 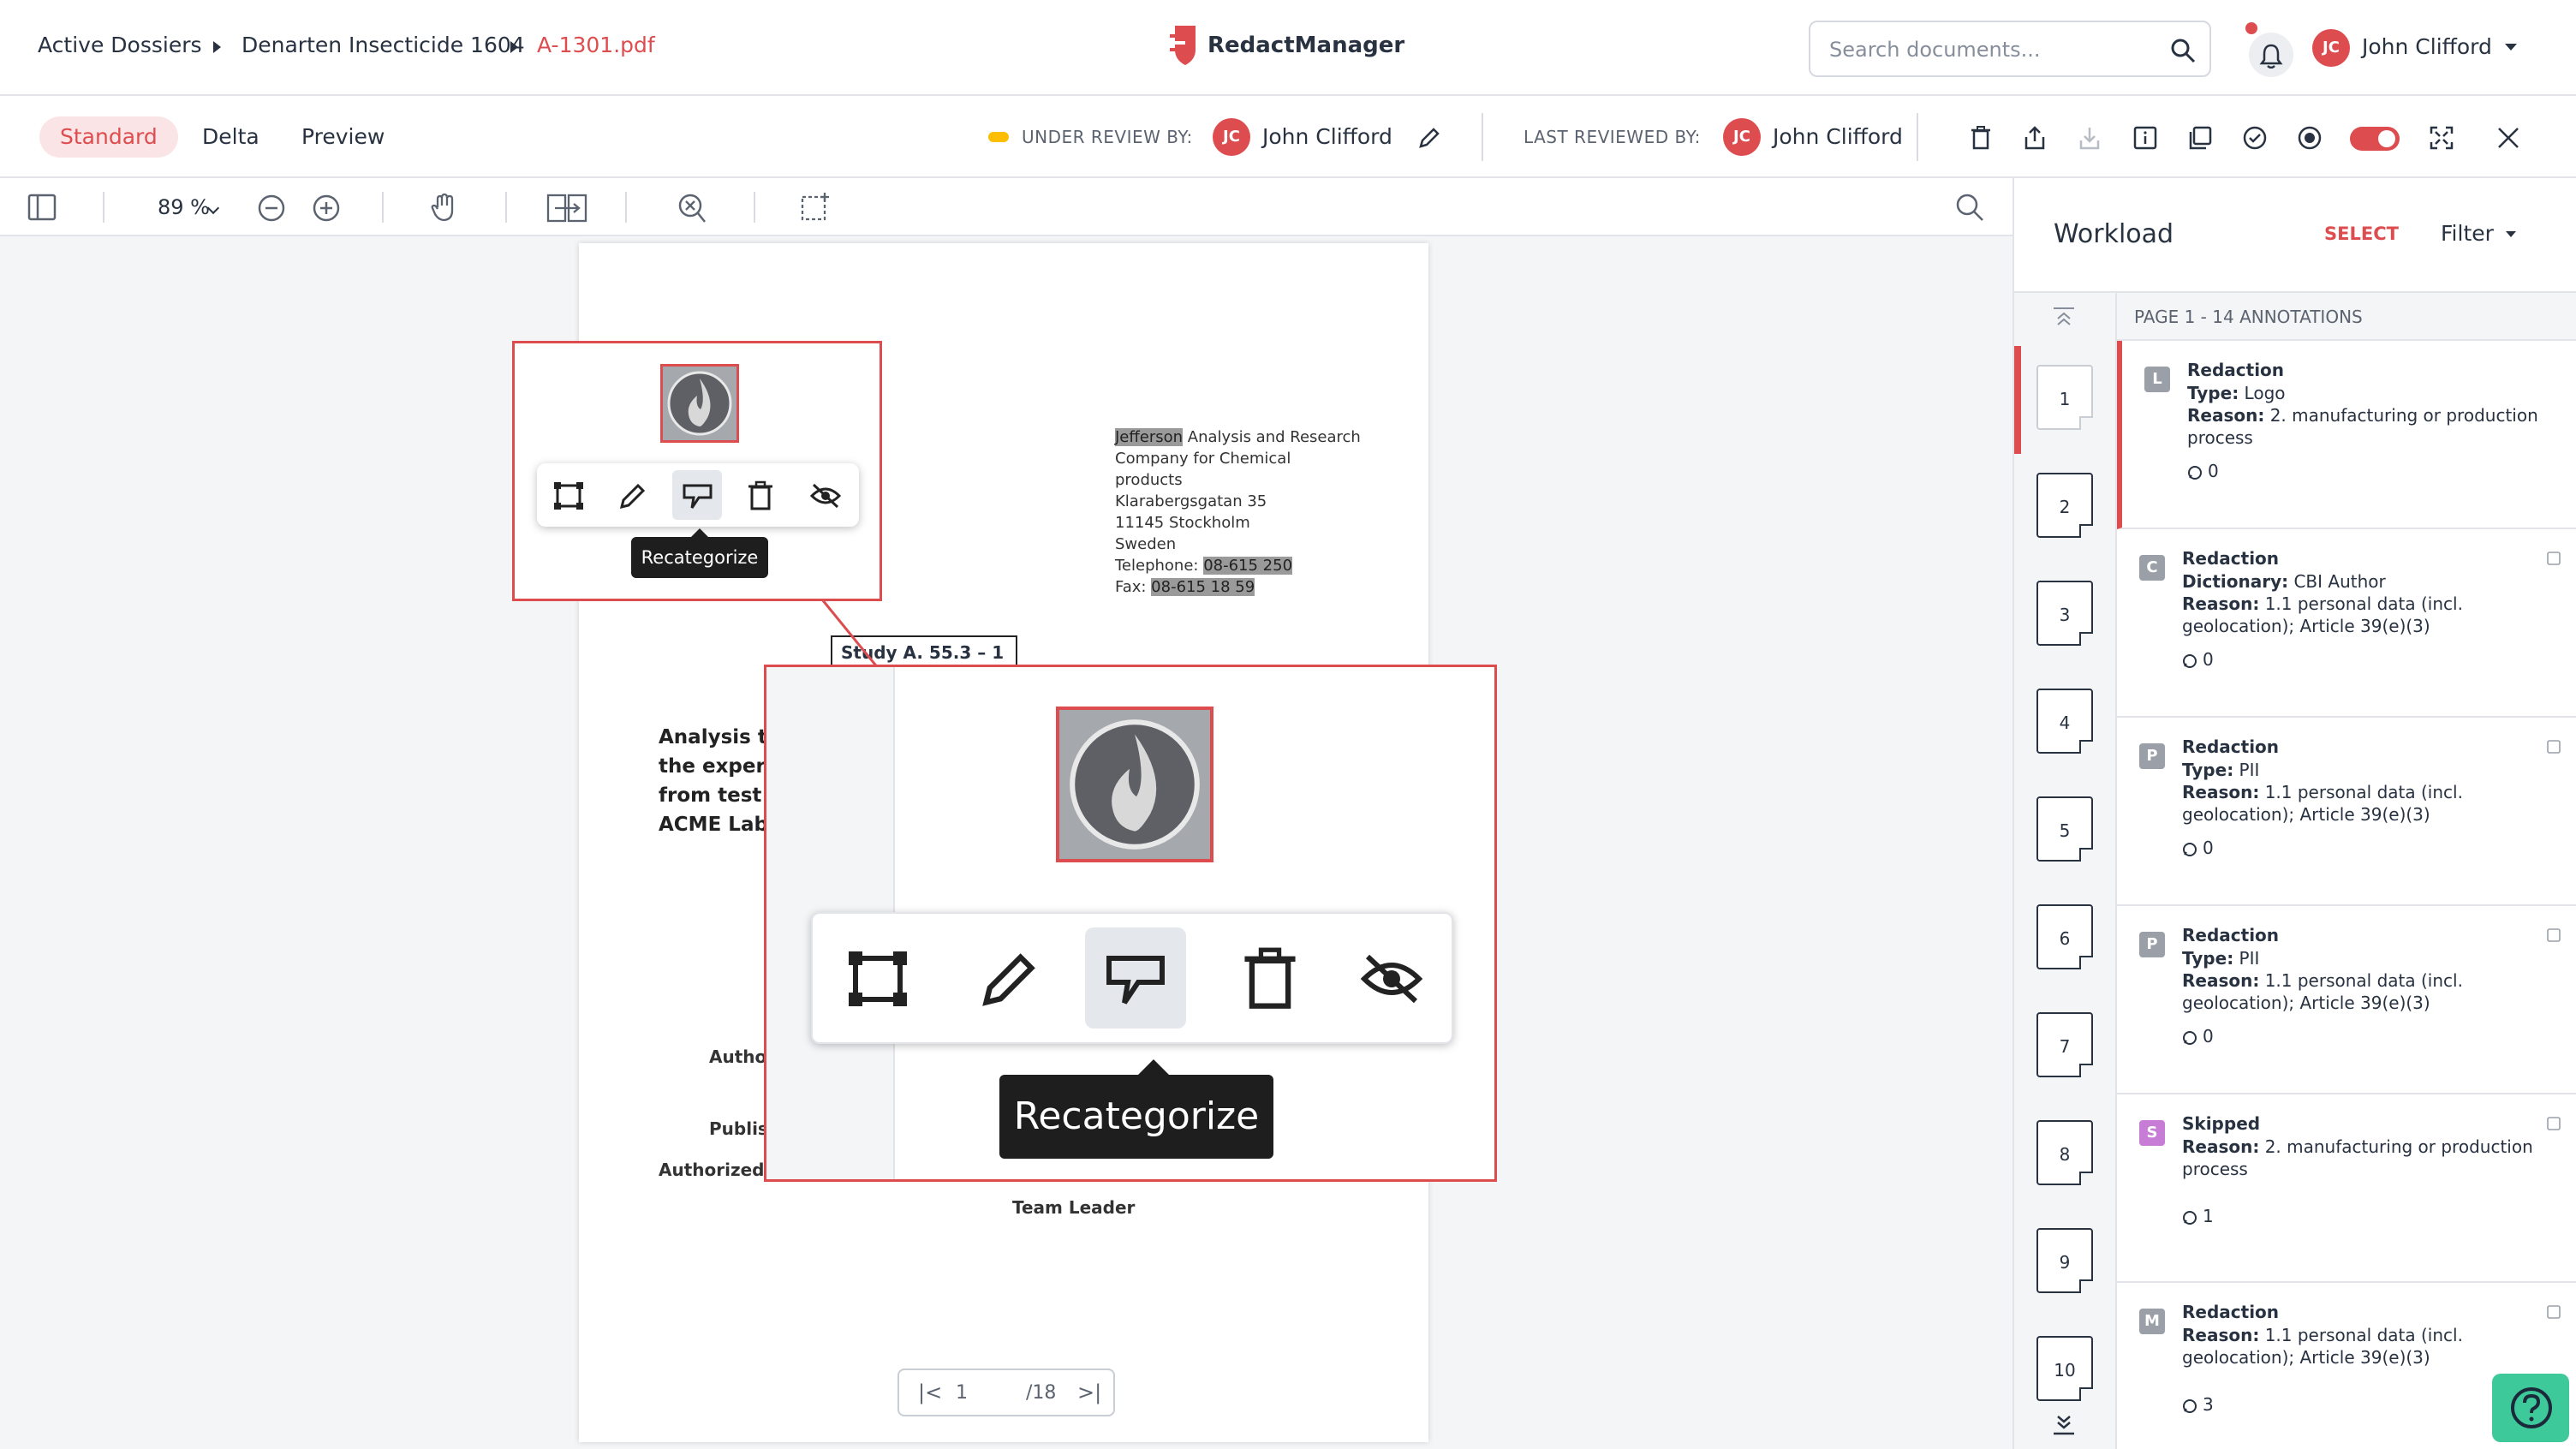 I want to click on edit-pencil-zoomed-icon, so click(x=1009, y=978).